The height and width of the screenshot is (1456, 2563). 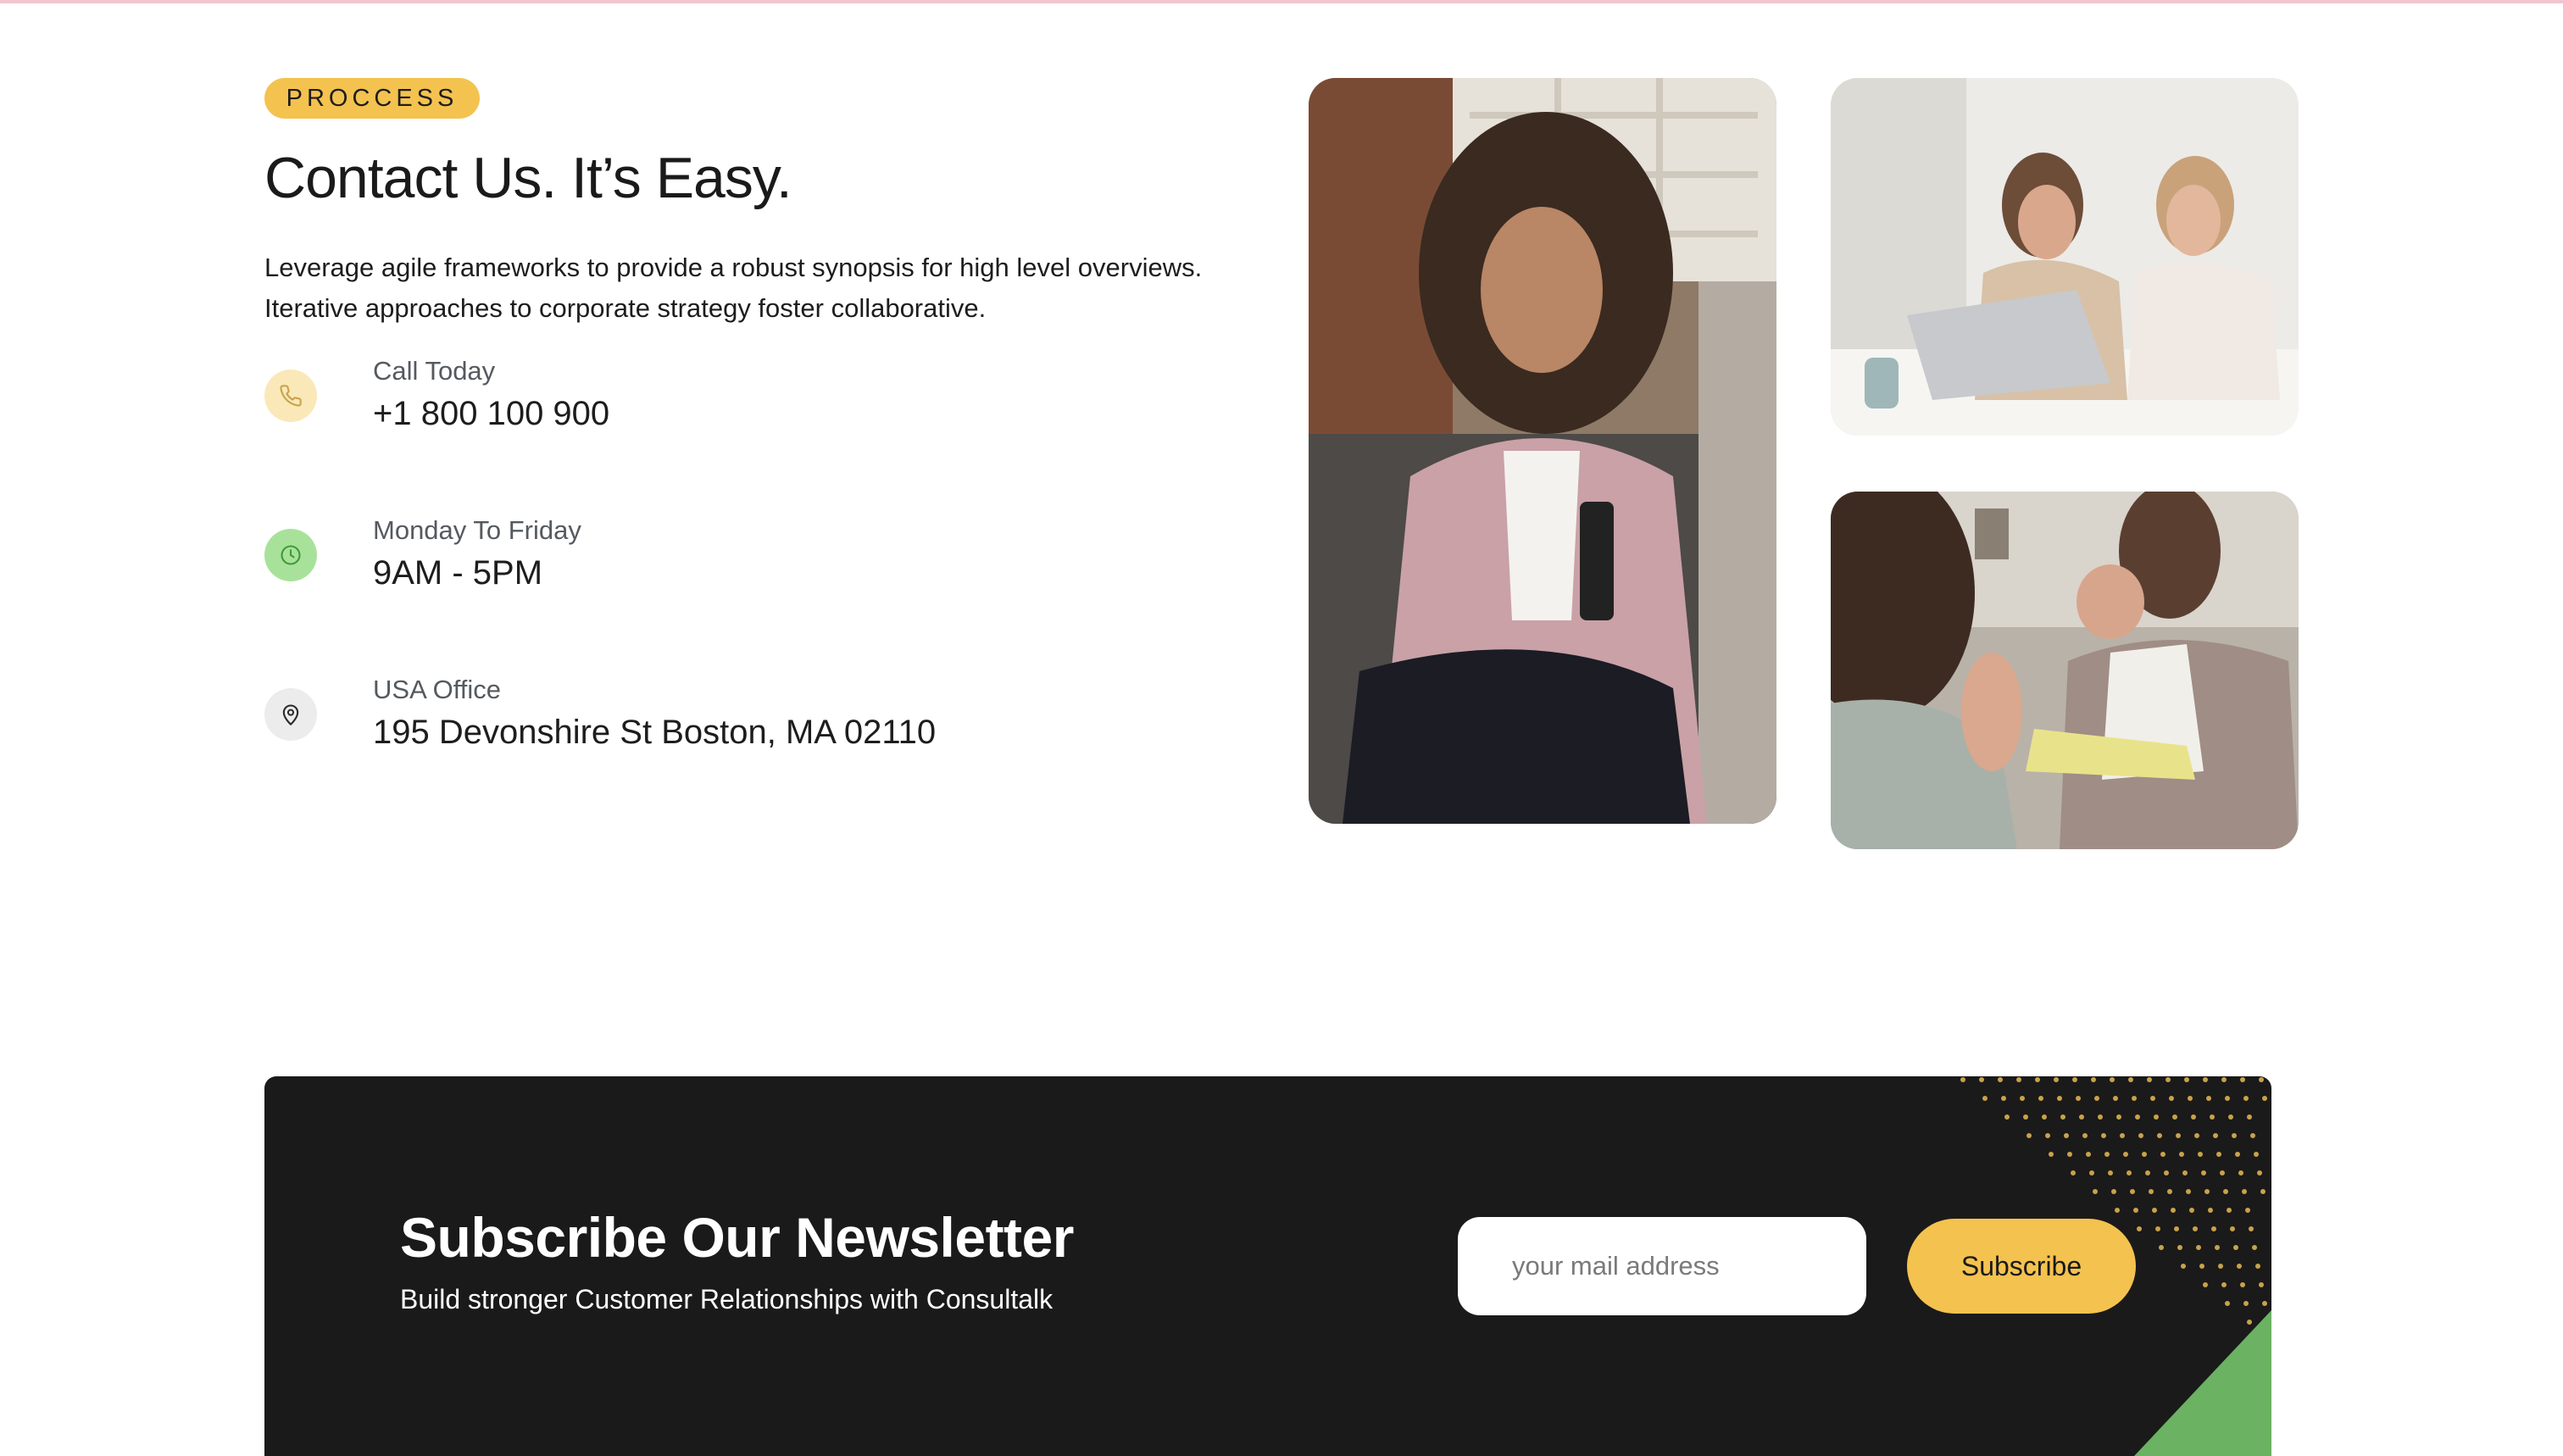 I want to click on contact-heading: Contact Us. It’s Easy., so click(x=528, y=178).